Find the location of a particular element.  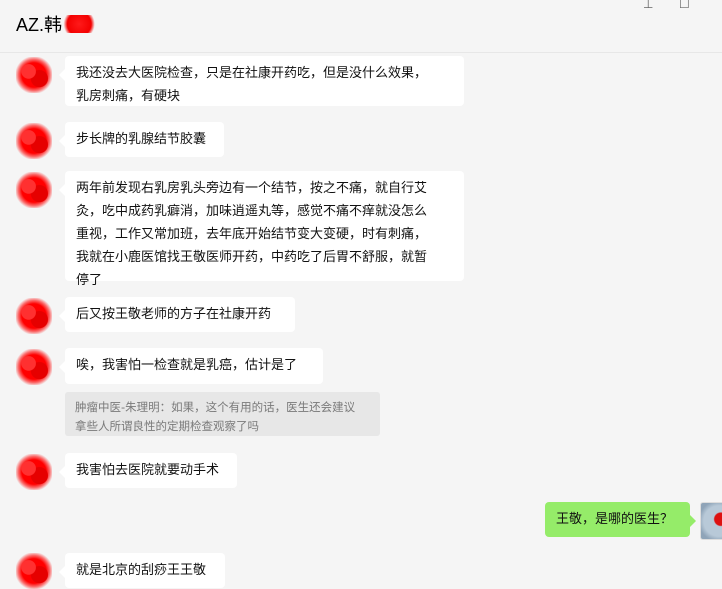

avatar-self is located at coordinates (711, 521).